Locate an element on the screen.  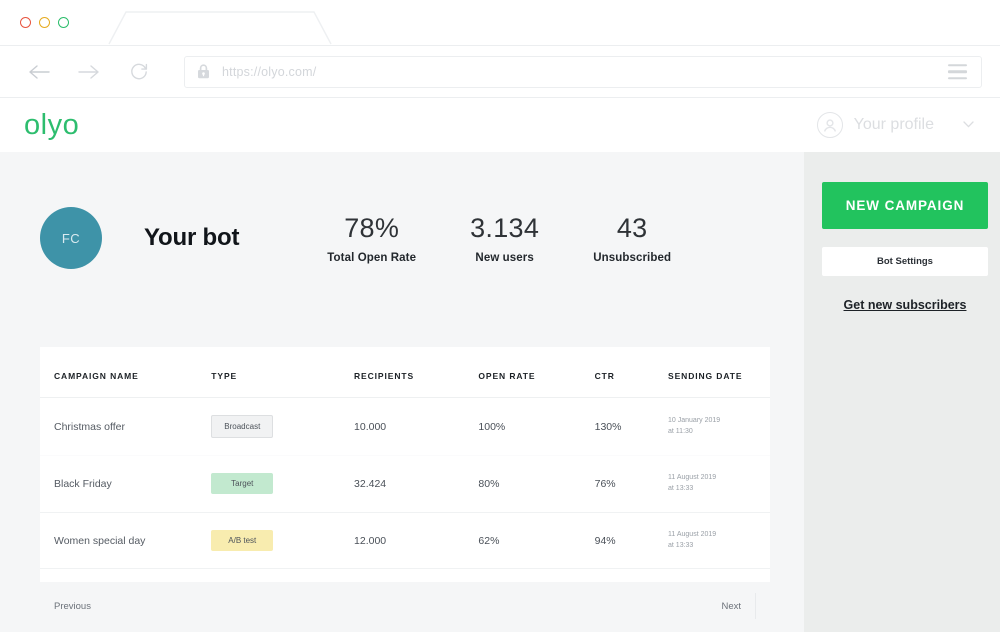
stat-value: 43 is located at coordinates (632, 227).